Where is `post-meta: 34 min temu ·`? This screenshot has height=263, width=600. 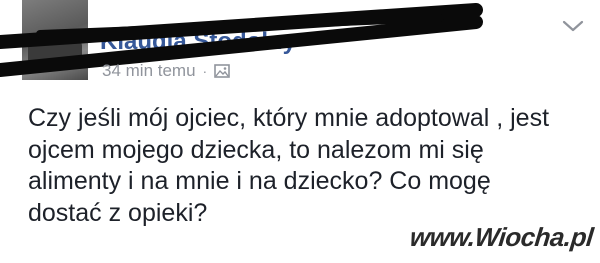
post-meta: 34 min temu · is located at coordinates (166, 71).